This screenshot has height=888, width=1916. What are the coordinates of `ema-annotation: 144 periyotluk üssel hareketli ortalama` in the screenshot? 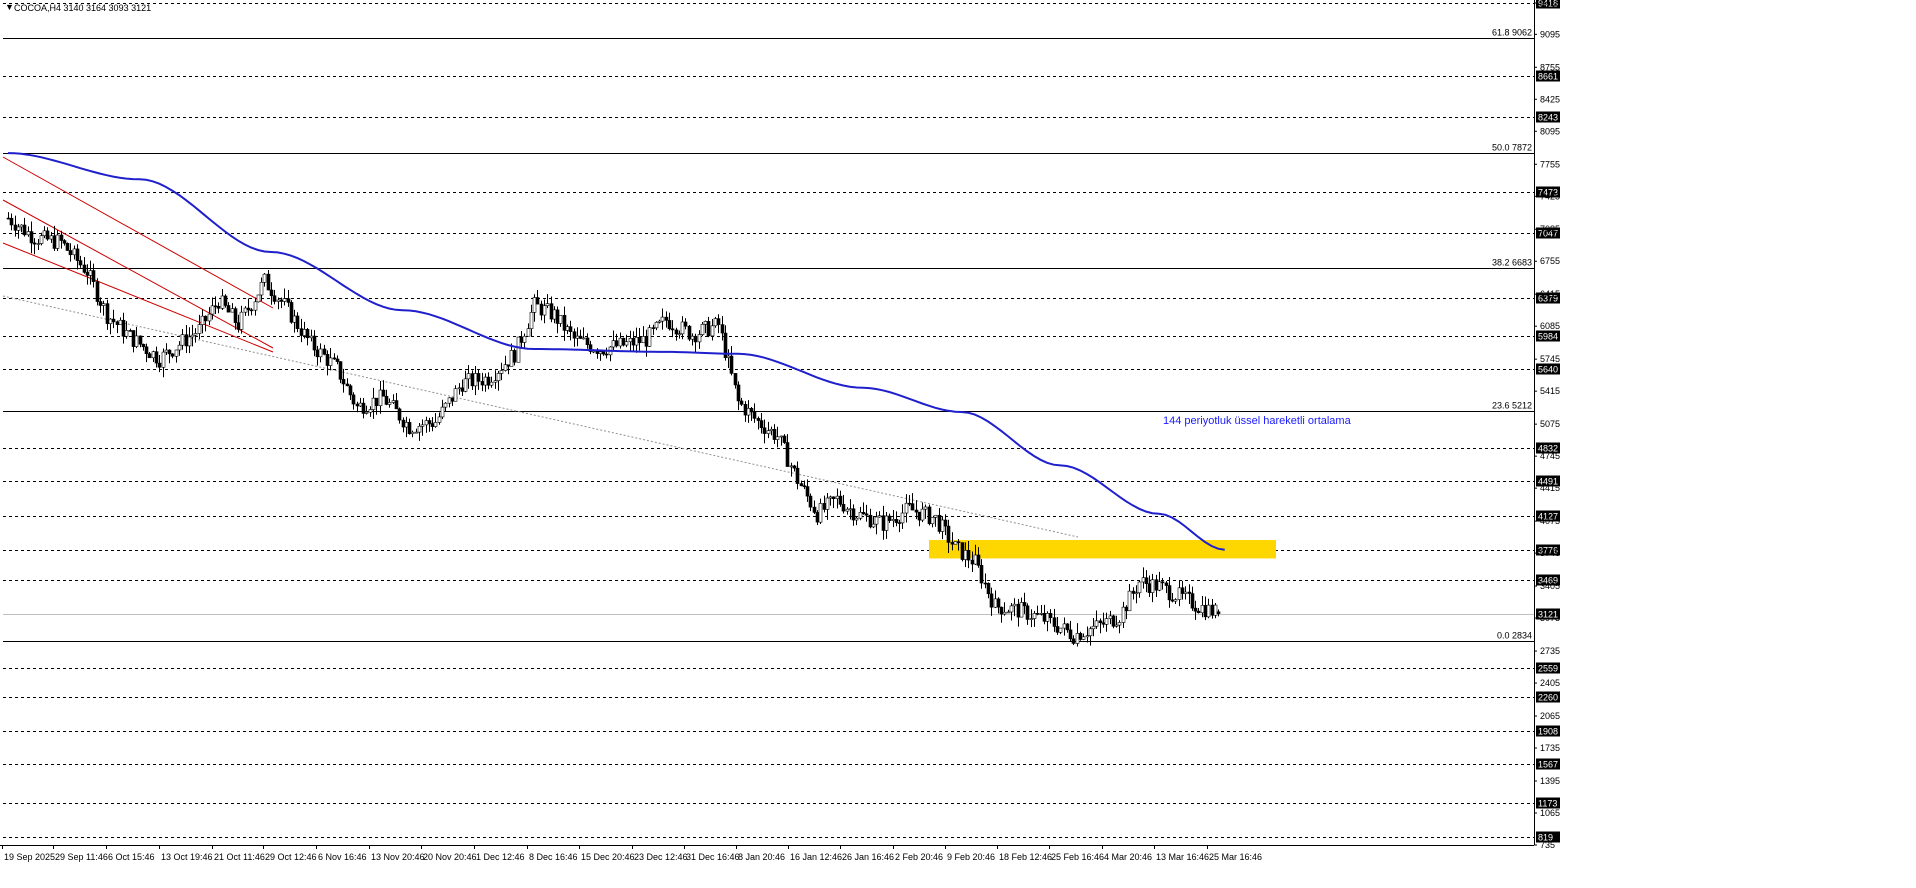 It's located at (1257, 421).